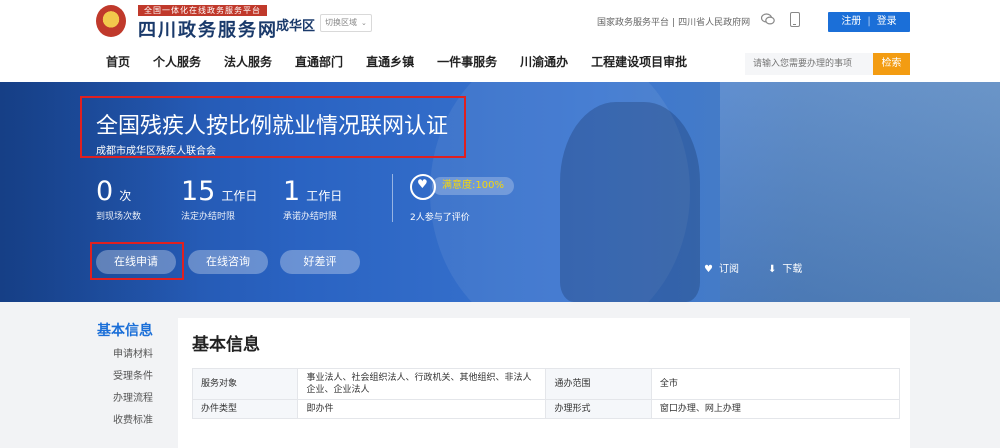  I want to click on table-value: 事业法人、社会组织法人、行政机关、其他组织、非法人企业、企业法人, so click(422, 384).